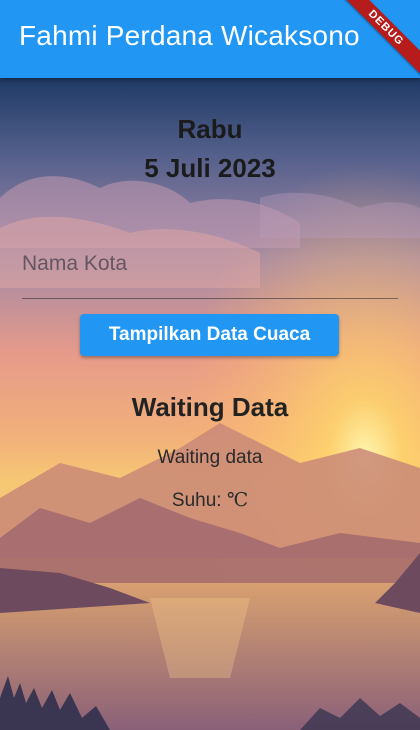  Describe the element at coordinates (210, 168) in the screenshot. I see `current-date: 5 Juli 2023` at that location.